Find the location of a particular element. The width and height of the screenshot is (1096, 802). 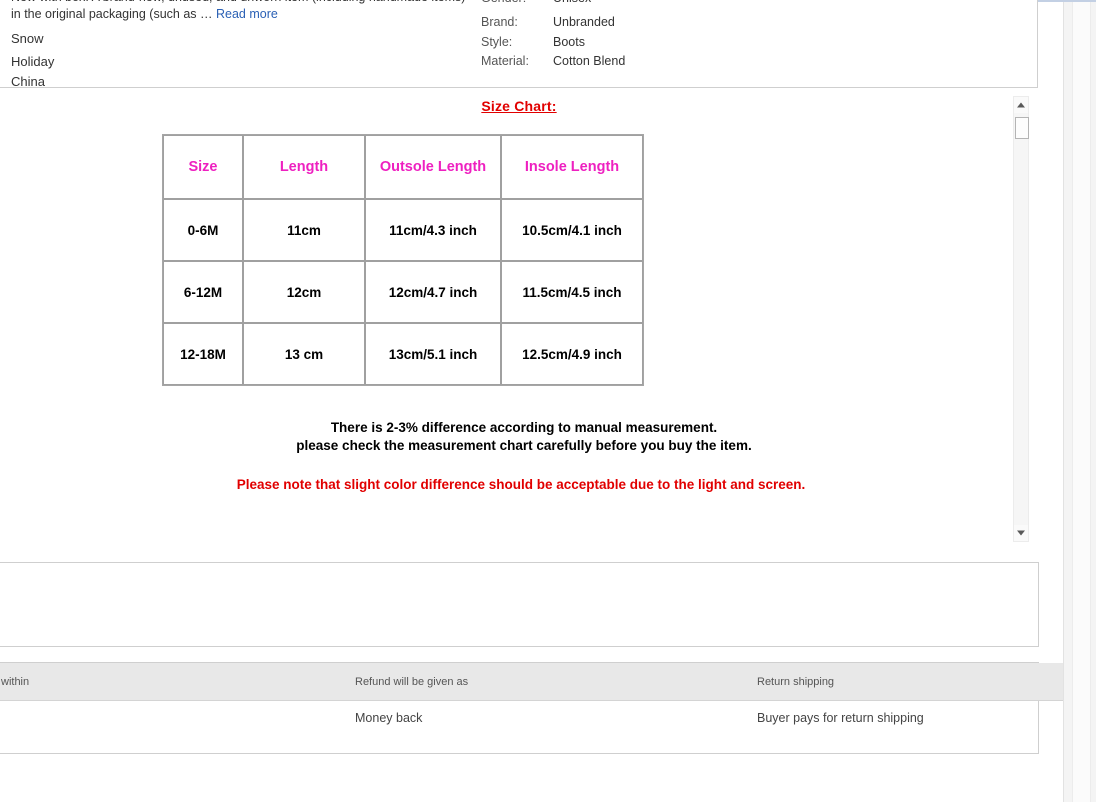

caret-down-icon is located at coordinates (1021, 533).